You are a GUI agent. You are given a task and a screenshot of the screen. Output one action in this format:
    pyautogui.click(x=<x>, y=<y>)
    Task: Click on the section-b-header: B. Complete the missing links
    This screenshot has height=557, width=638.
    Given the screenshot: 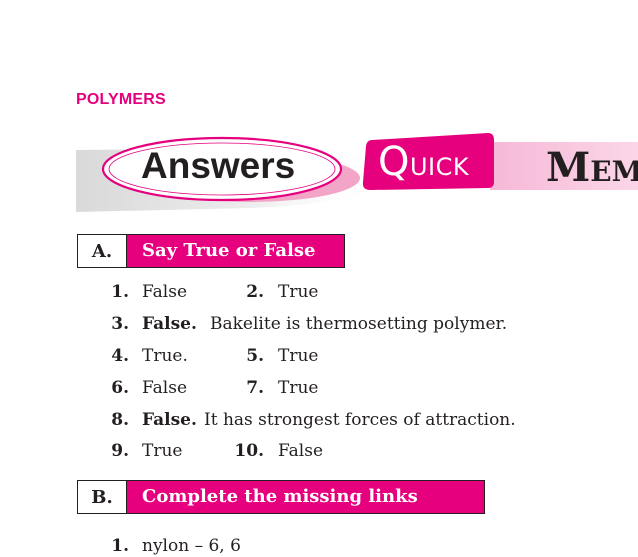 What is the action you would take?
    pyautogui.click(x=281, y=497)
    